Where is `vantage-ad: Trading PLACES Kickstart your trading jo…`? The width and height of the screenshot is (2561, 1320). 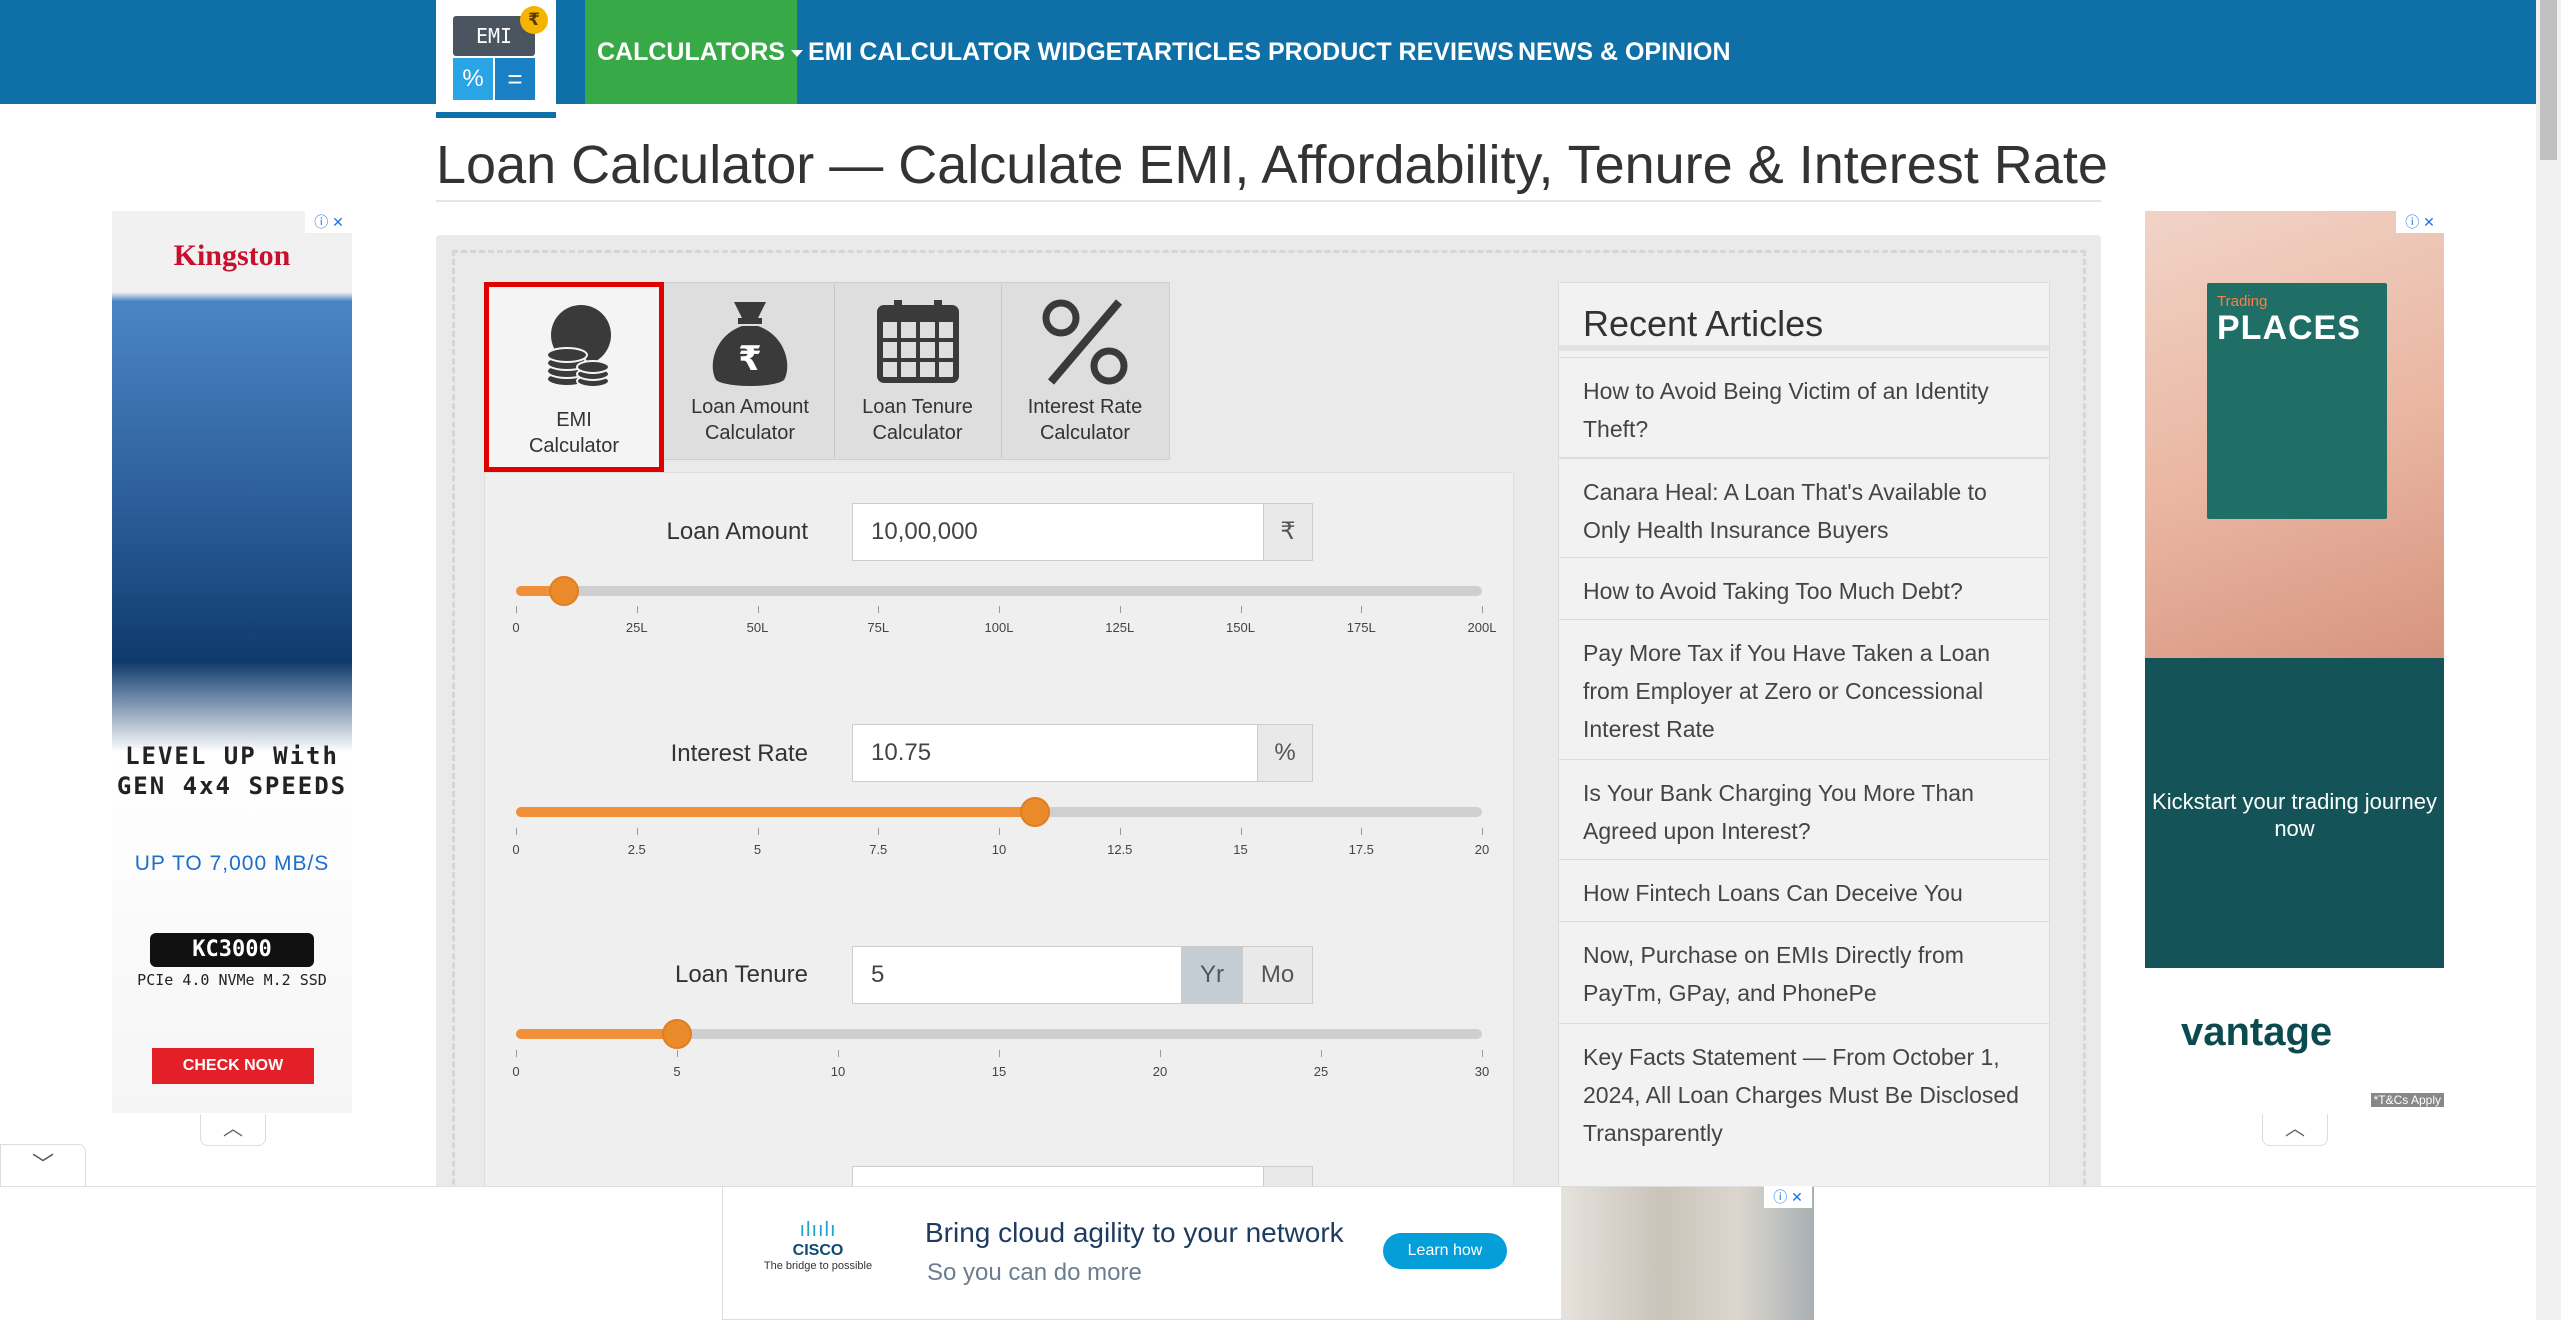 vantage-ad: Trading PLACES Kickstart your trading jo… is located at coordinates (2294, 661).